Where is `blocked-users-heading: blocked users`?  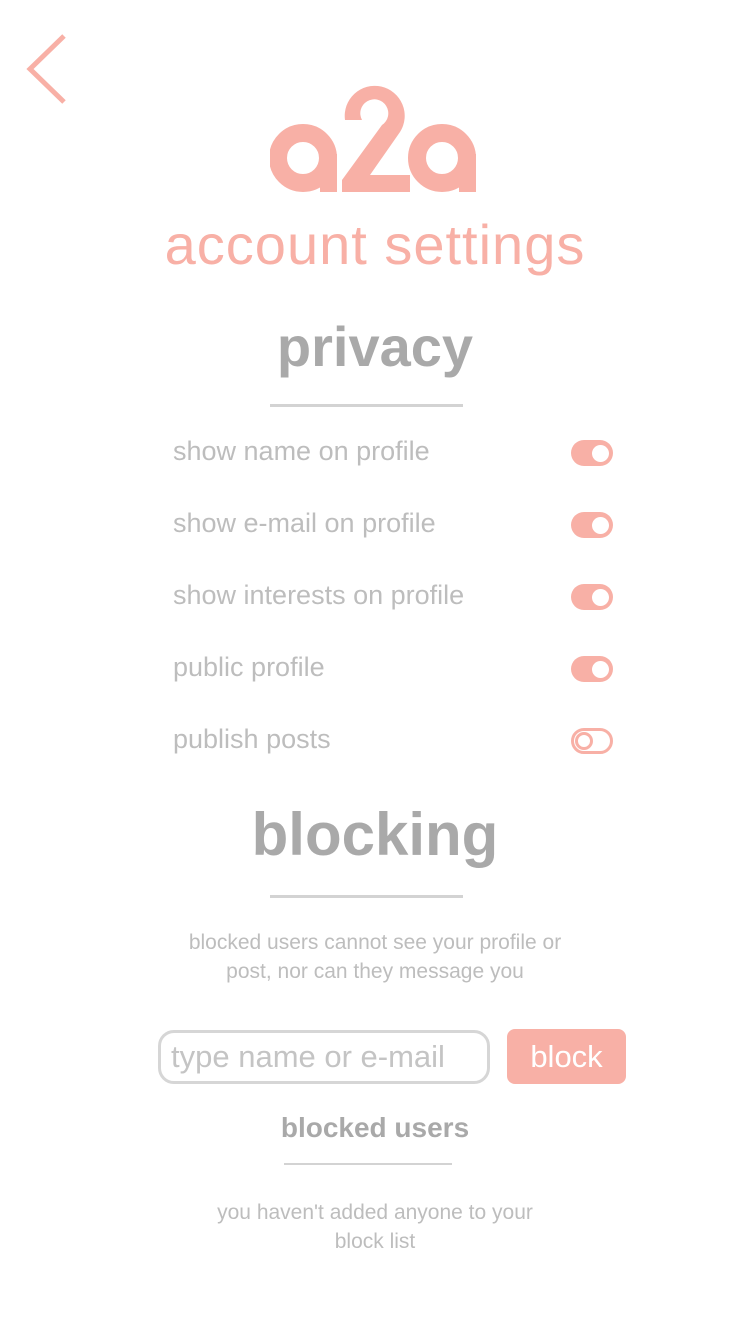
blocked-users-heading: blocked users is located at coordinates (375, 1127).